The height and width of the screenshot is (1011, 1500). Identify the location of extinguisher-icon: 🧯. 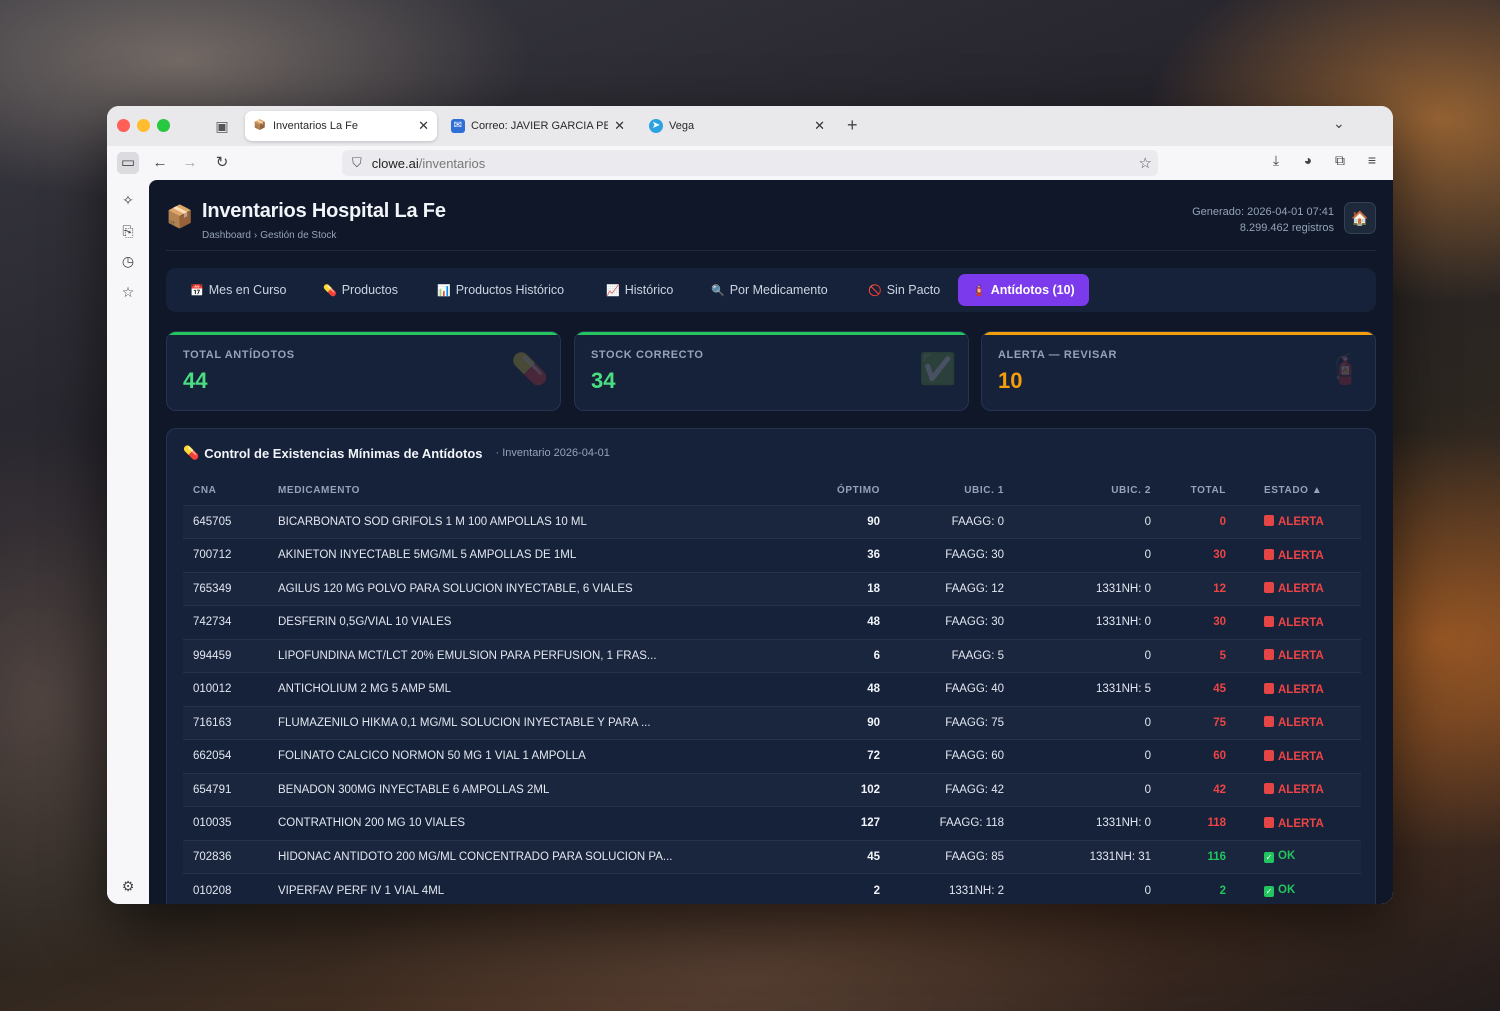
(1345, 369).